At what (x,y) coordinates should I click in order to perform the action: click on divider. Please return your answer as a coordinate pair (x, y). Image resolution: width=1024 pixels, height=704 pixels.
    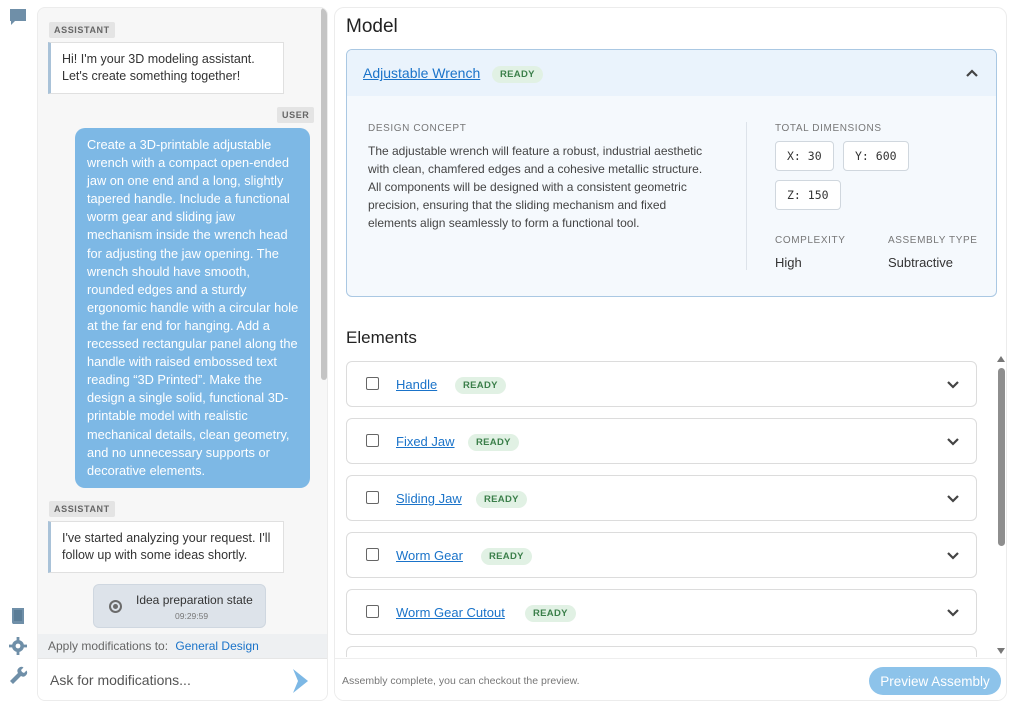
    Looking at the image, I should click on (746, 196).